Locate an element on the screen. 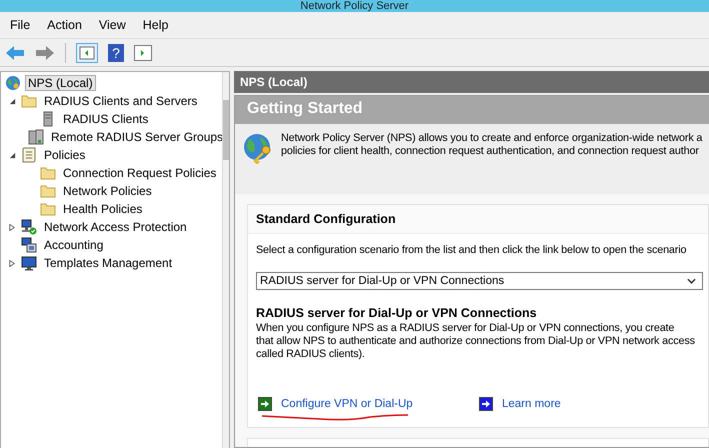 This screenshot has width=709, height=448. servers-icon is located at coordinates (36, 137).